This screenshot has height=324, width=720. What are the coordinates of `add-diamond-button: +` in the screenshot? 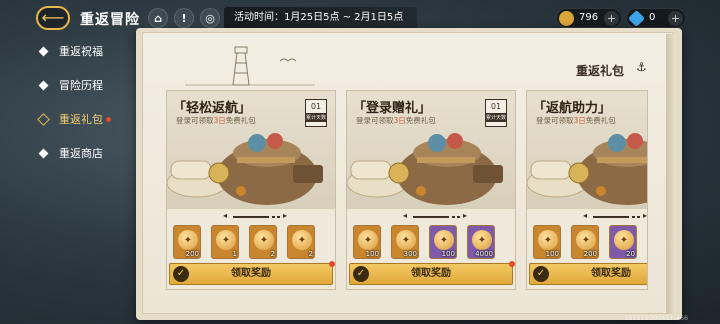 It's located at (675, 18).